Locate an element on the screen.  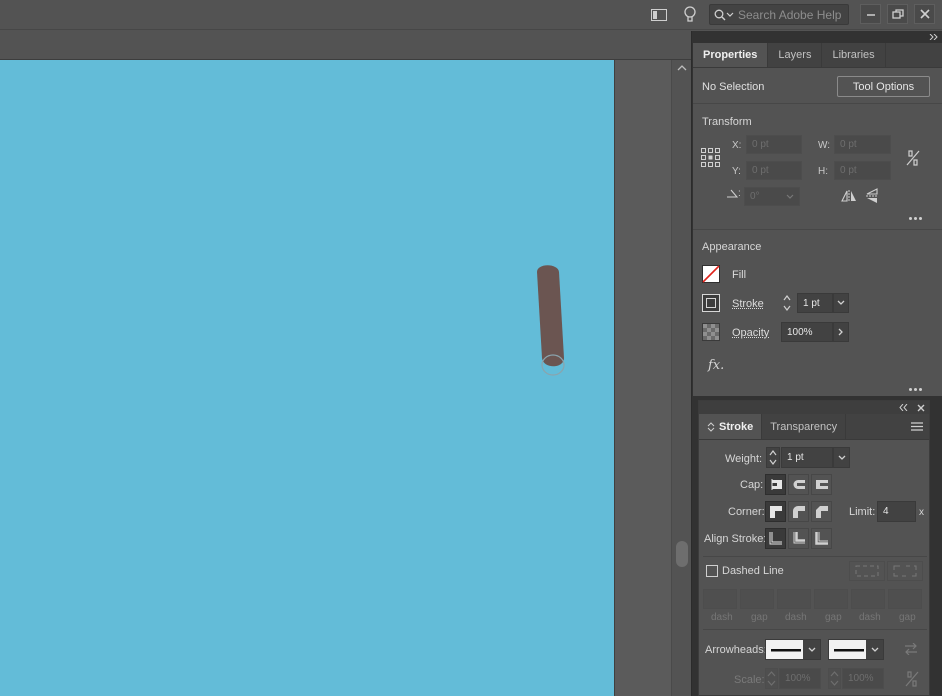
round-cap-button is located at coordinates (798, 484).